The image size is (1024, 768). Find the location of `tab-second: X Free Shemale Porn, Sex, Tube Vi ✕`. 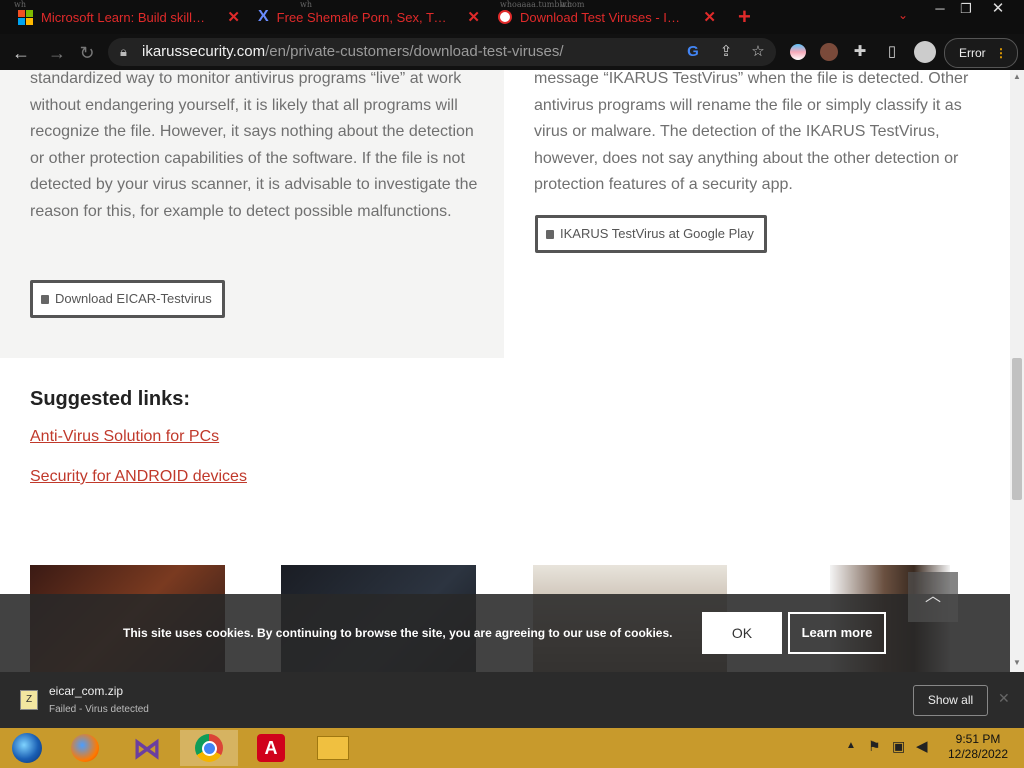

tab-second: X Free Shemale Porn, Sex, Tube Vi ✕ is located at coordinates (369, 17).